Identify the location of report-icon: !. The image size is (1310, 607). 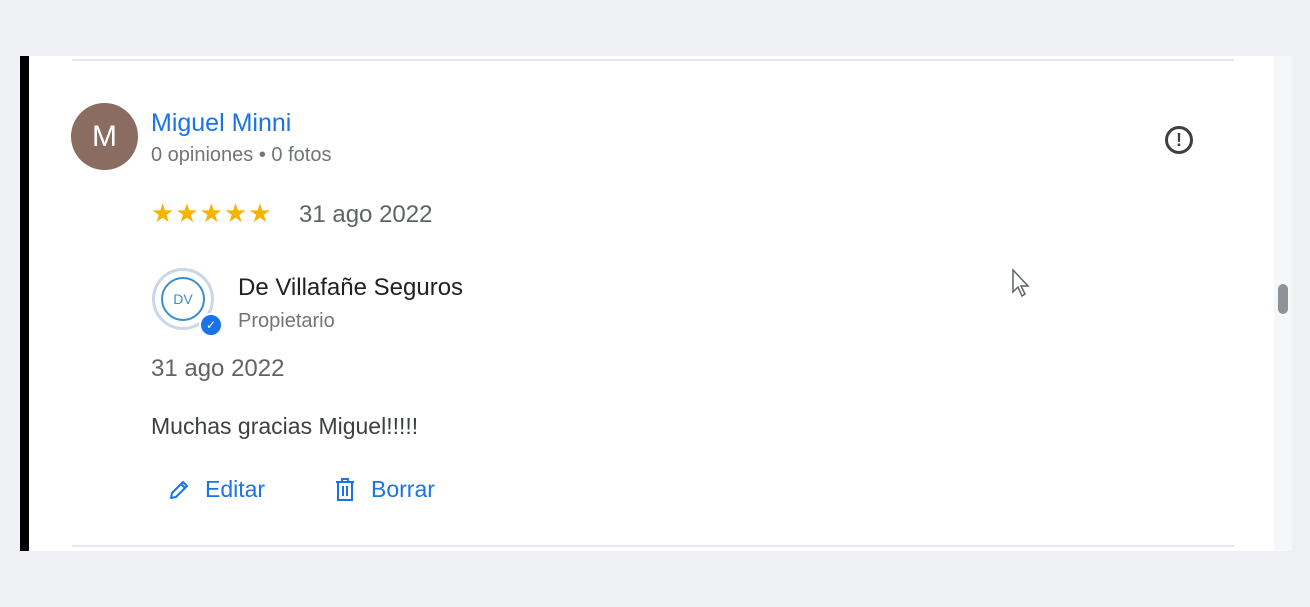
(1179, 140).